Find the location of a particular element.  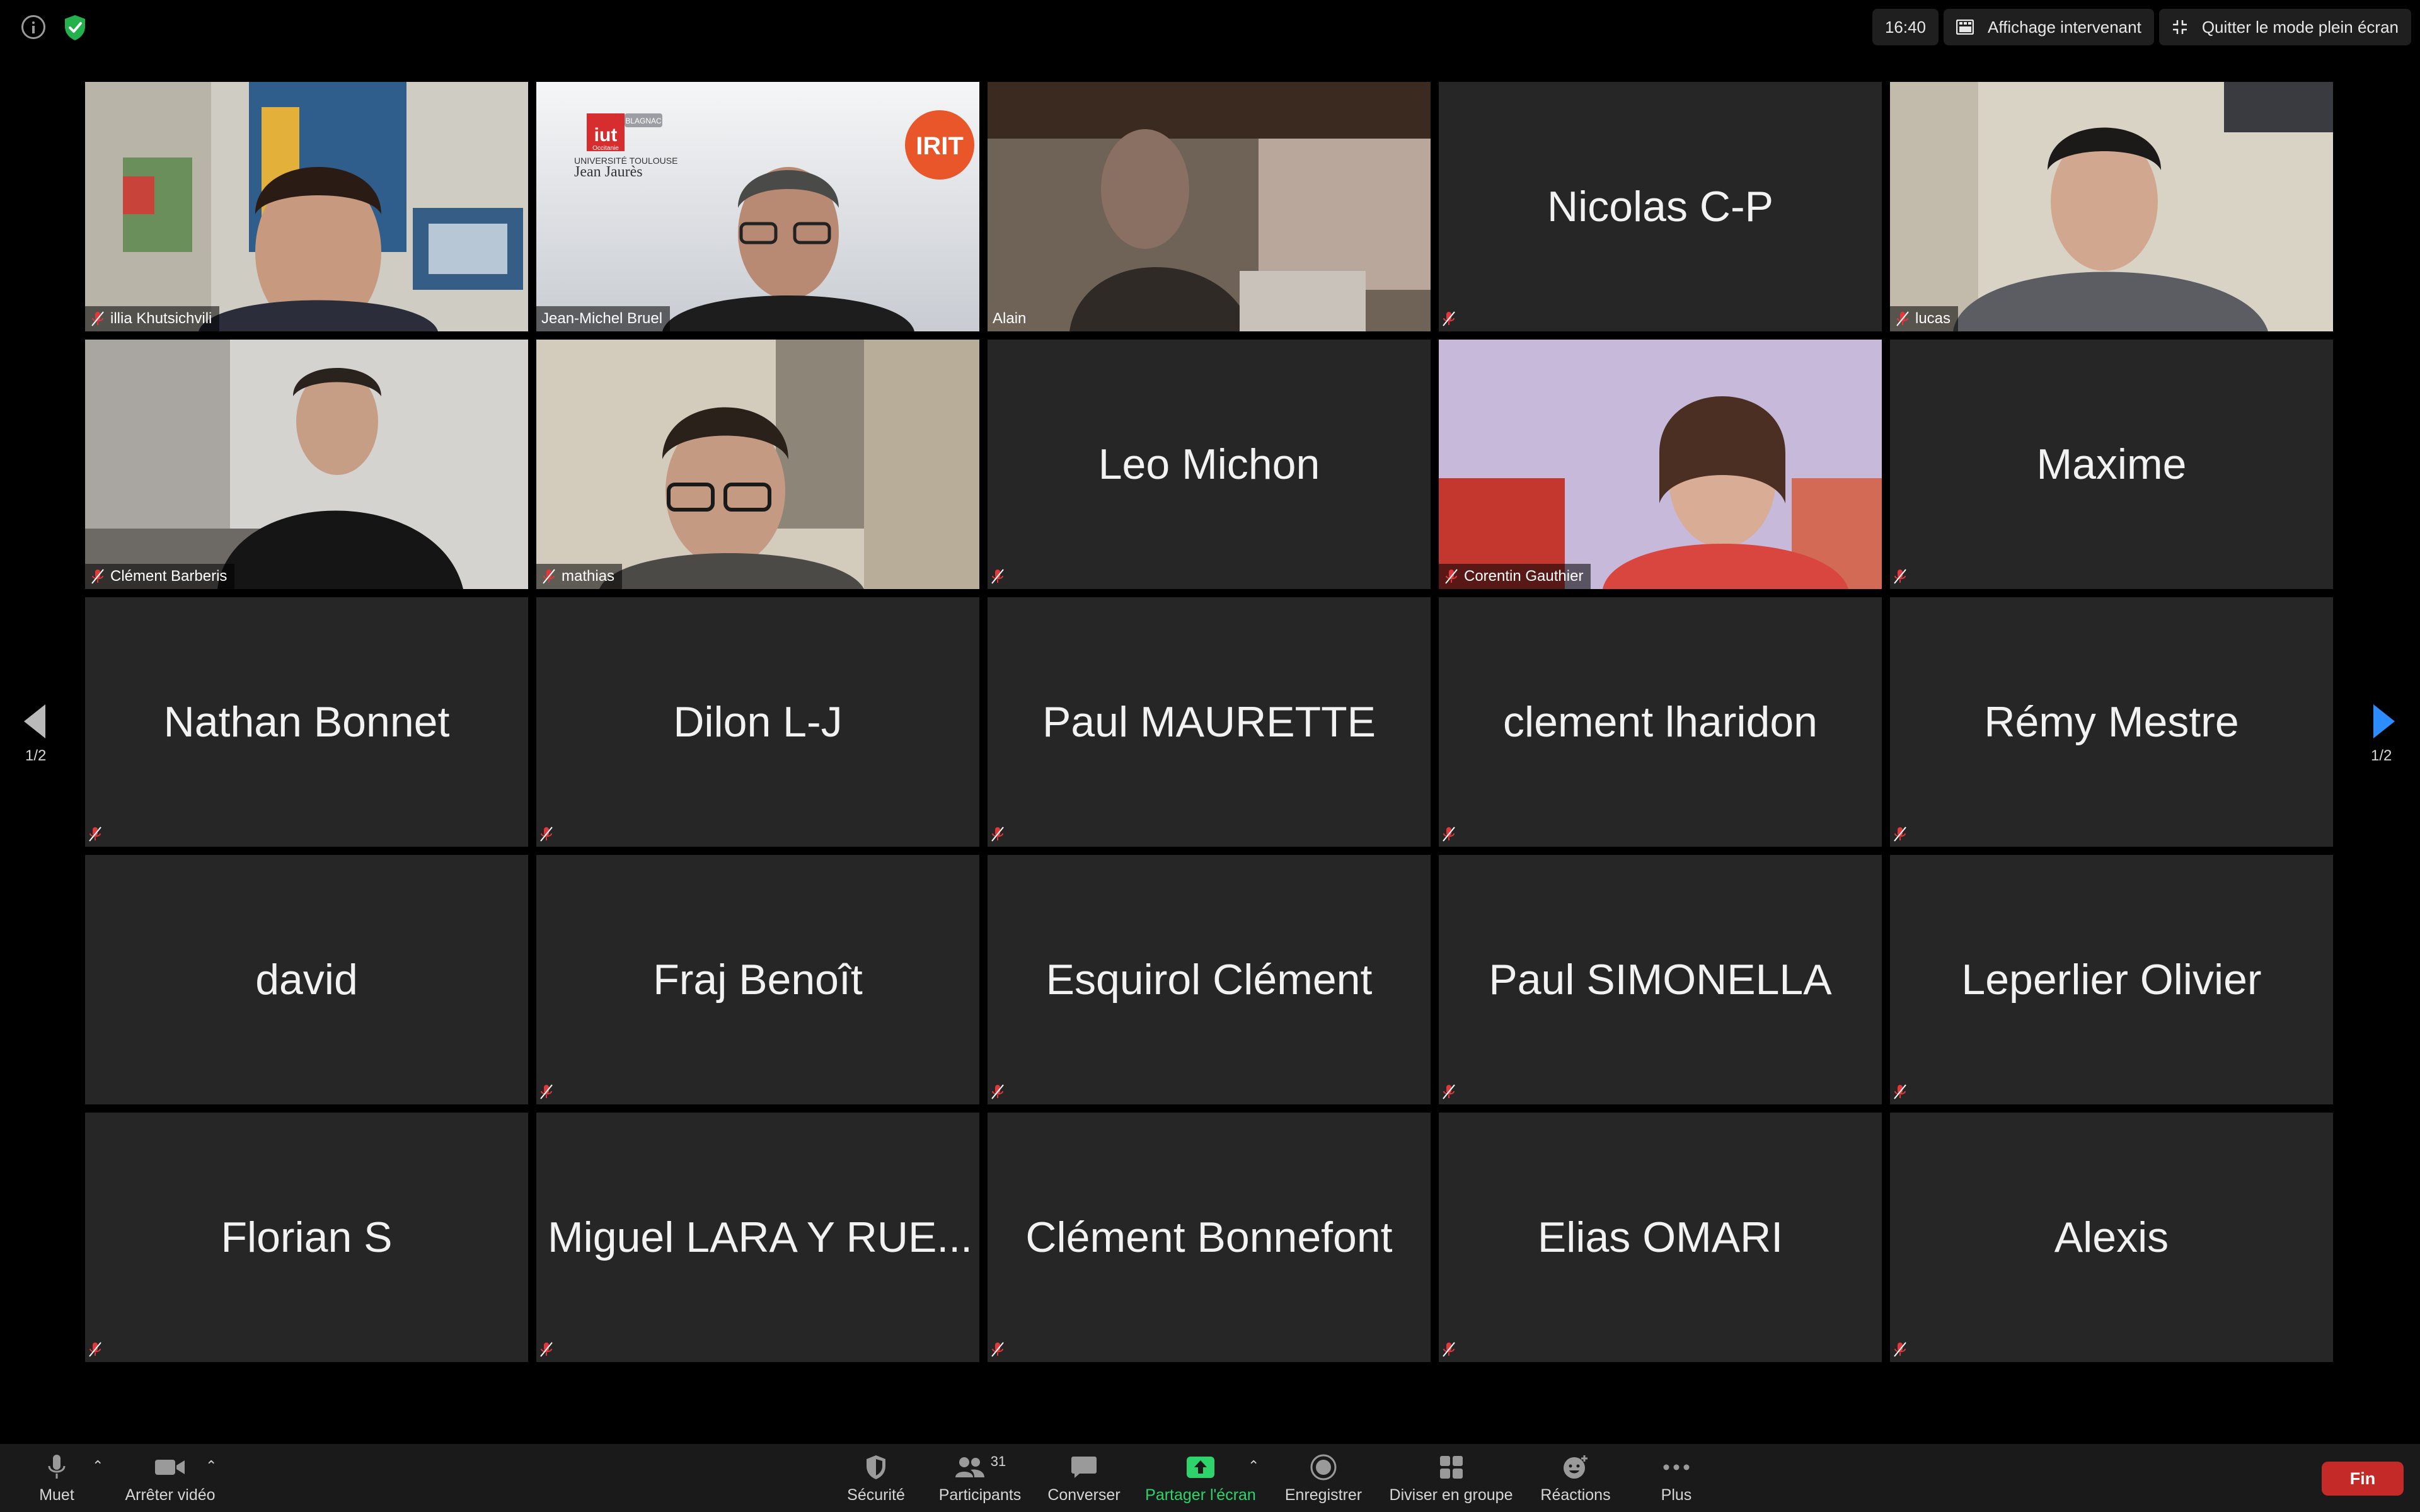

share-options-chevron-icon: ⌃ is located at coordinates (1253, 1466).